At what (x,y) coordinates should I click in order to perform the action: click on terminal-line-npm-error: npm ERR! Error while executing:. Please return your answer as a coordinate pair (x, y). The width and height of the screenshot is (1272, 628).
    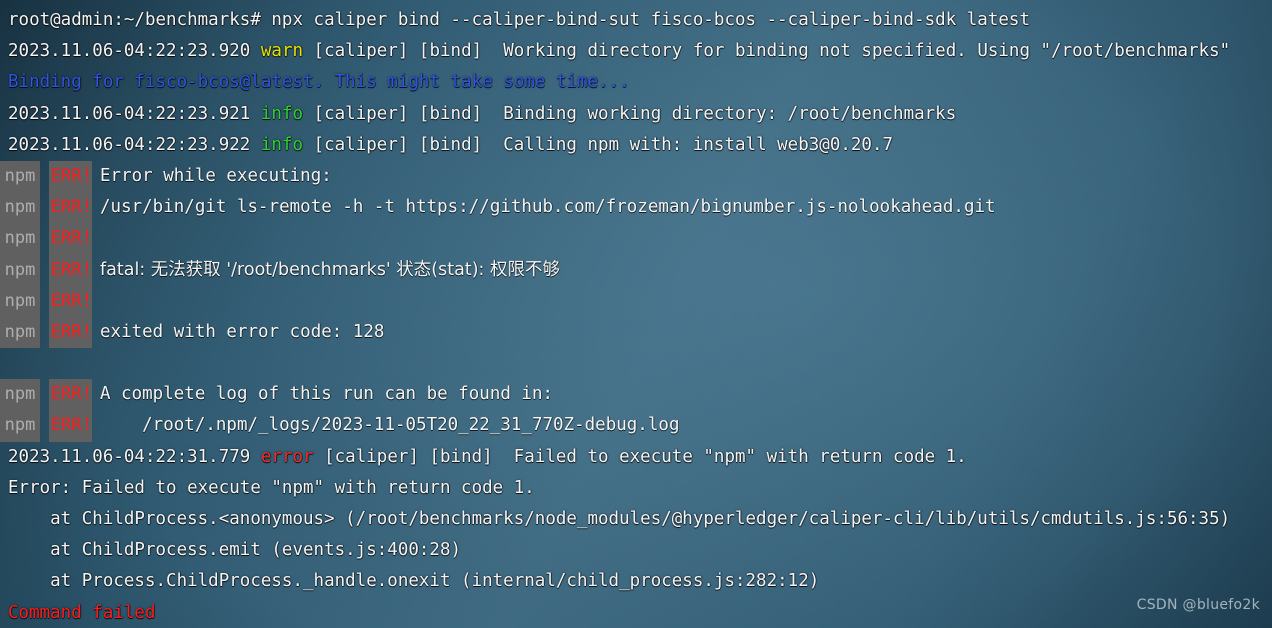
    Looking at the image, I should click on (636, 176).